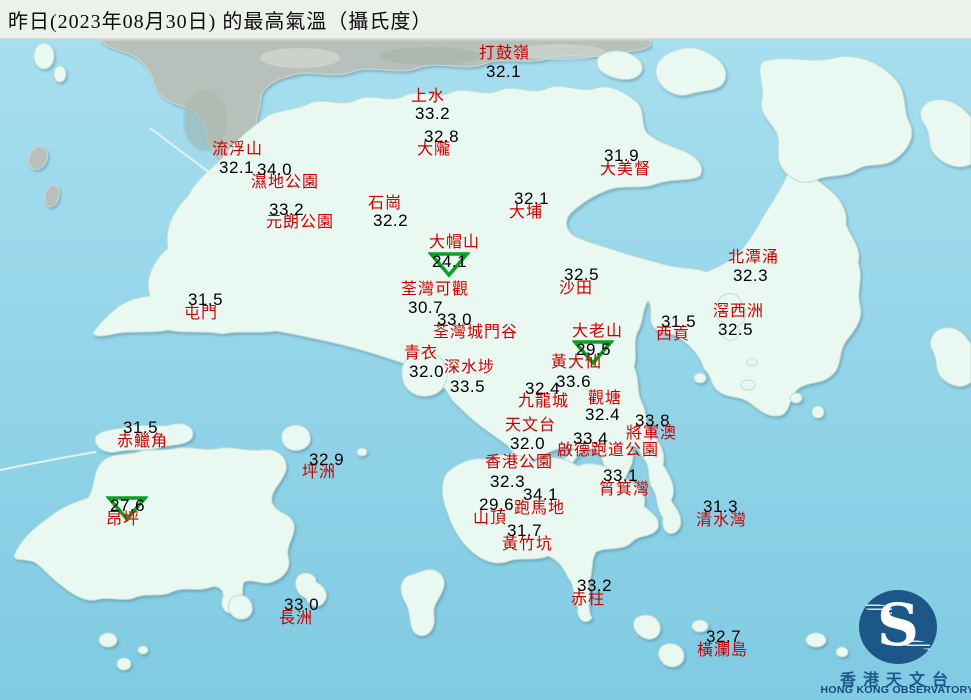  What do you see at coordinates (594, 349) in the screenshot?
I see `station-value: 29.5` at bounding box center [594, 349].